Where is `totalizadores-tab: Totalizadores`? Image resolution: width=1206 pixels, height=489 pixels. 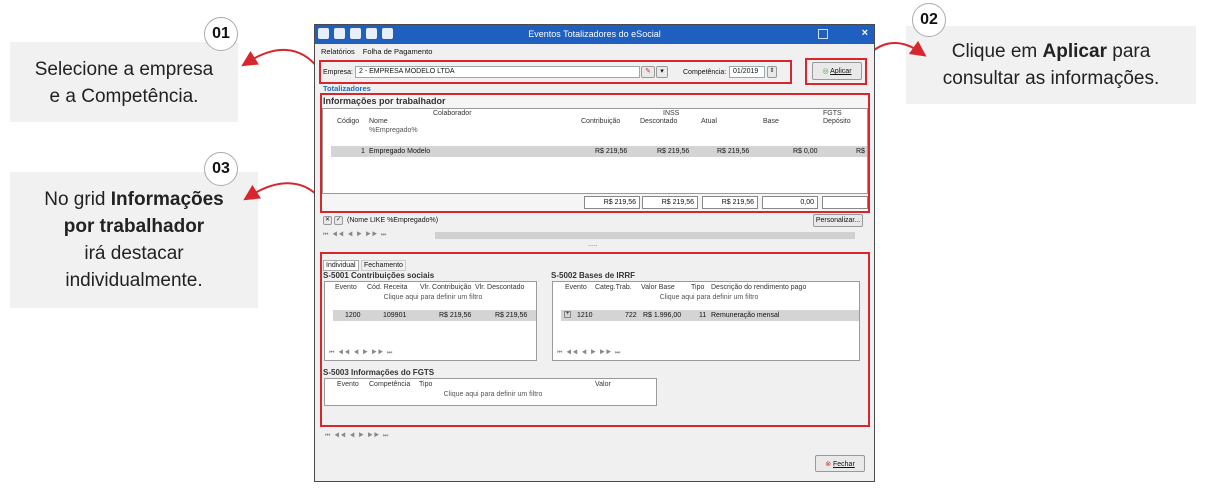 totalizadores-tab: Totalizadores is located at coordinates (347, 88).